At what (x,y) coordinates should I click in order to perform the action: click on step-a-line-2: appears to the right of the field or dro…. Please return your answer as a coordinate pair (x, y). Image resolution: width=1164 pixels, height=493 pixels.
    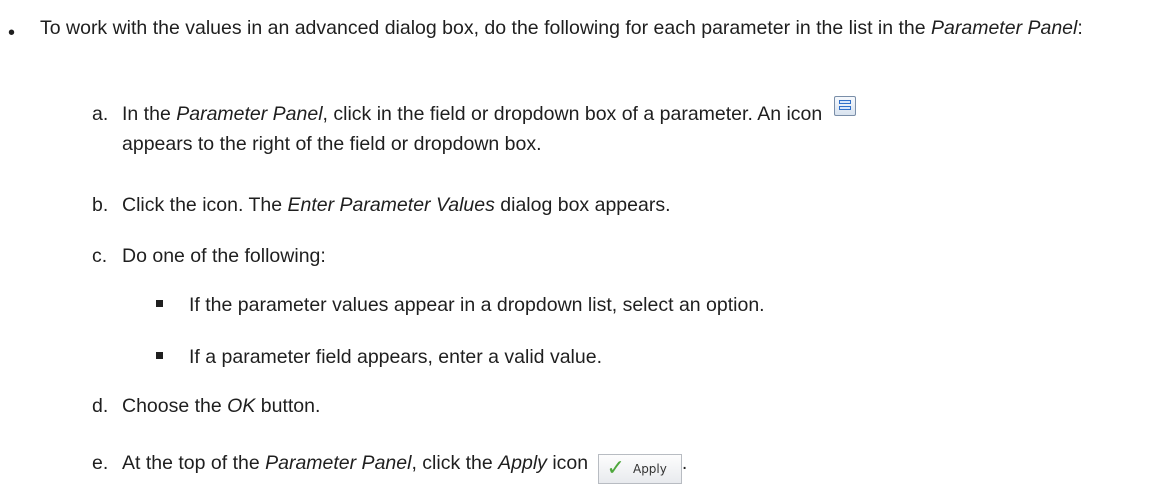
    Looking at the image, I should click on (332, 144).